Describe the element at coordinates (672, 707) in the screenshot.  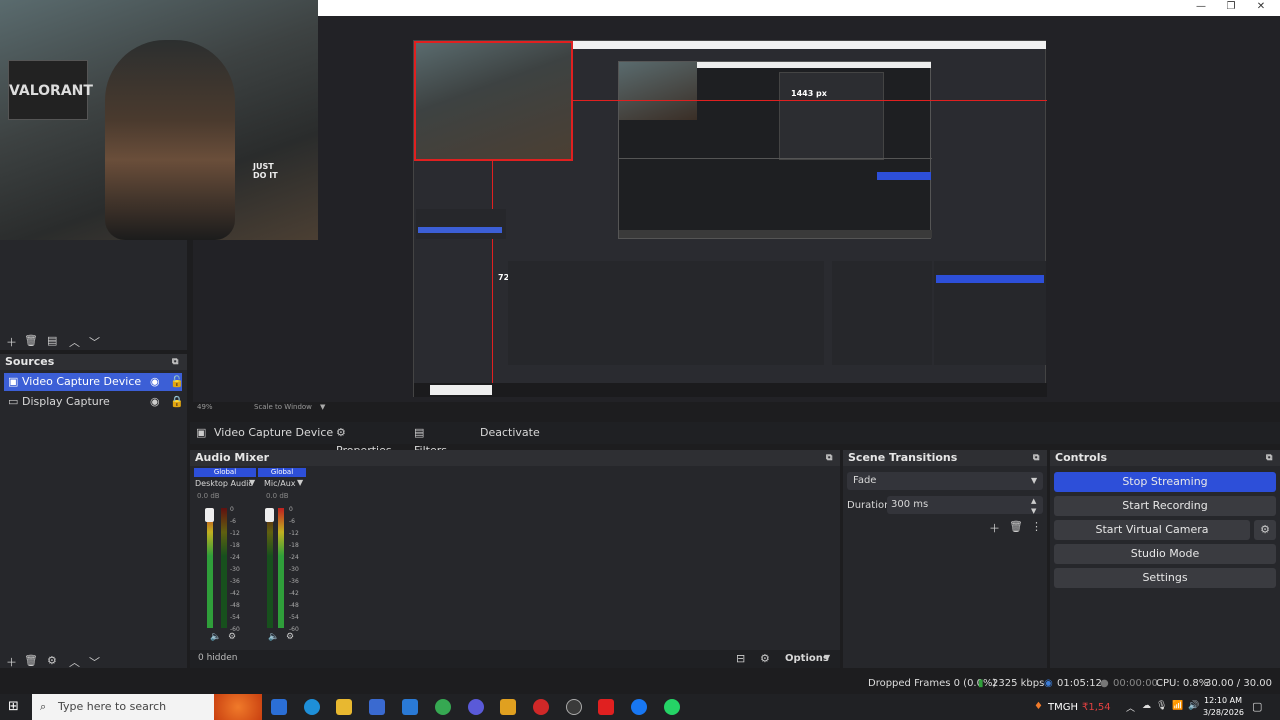
I see `whatsapp-icon` at that location.